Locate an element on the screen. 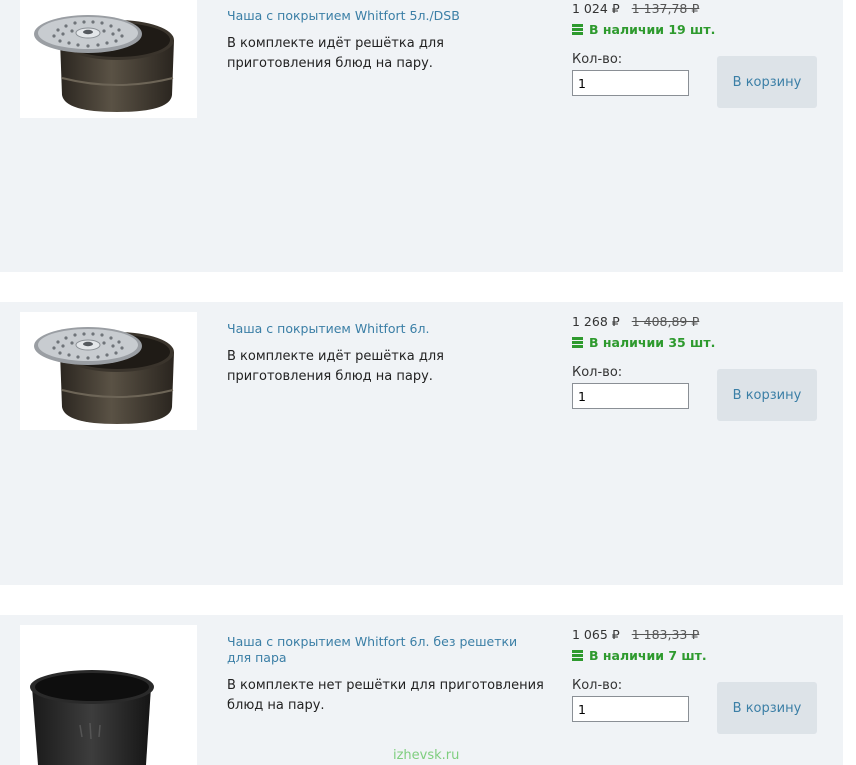 The image size is (856, 765). stock-status: В наличии 19 шт. is located at coordinates (643, 29).